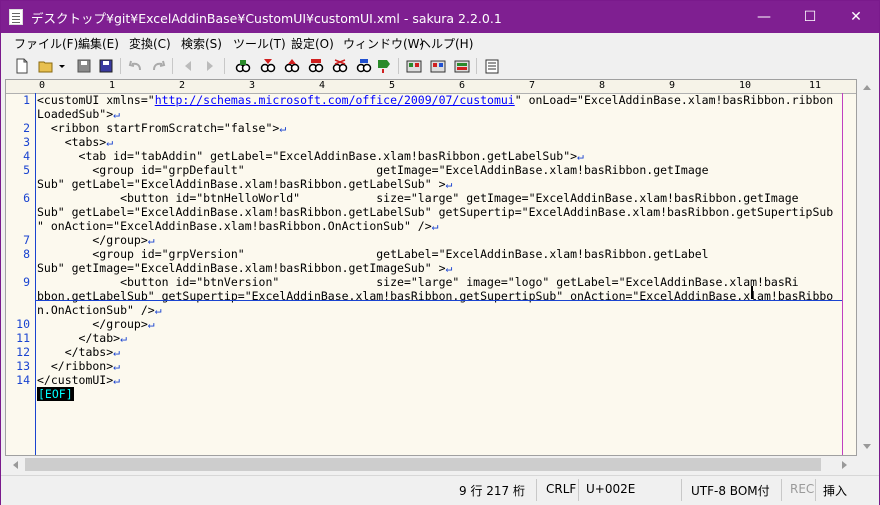  Describe the element at coordinates (268, 66) in the screenshot. I see `search-prev-icon` at that location.